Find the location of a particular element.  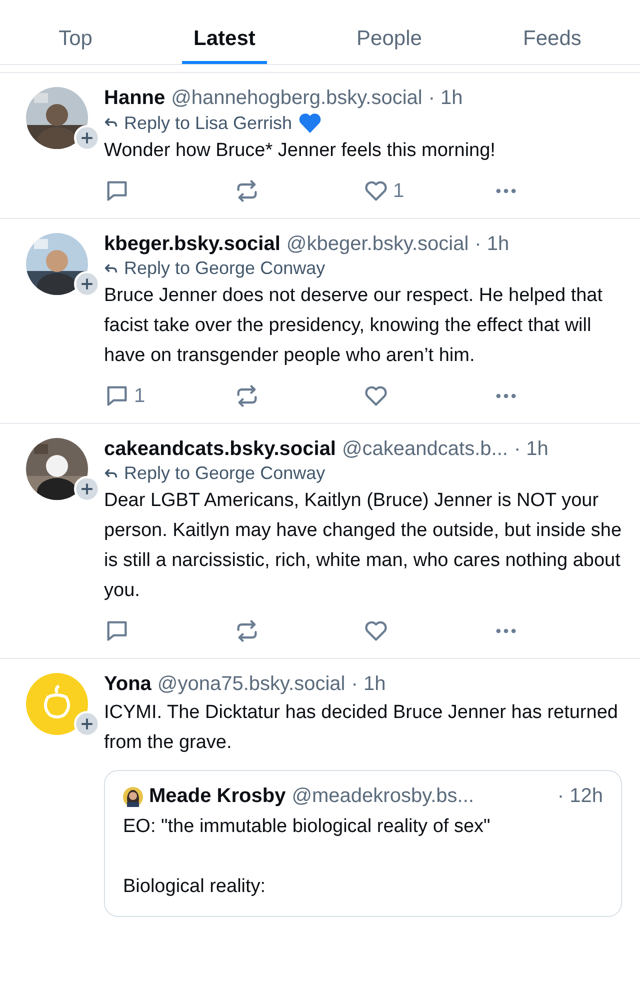

quote-card: Meade Krosby @meadekrosby.bs... · 12h EO: "the immutable biological reality of sex" Biological reality: is located at coordinates (363, 843).